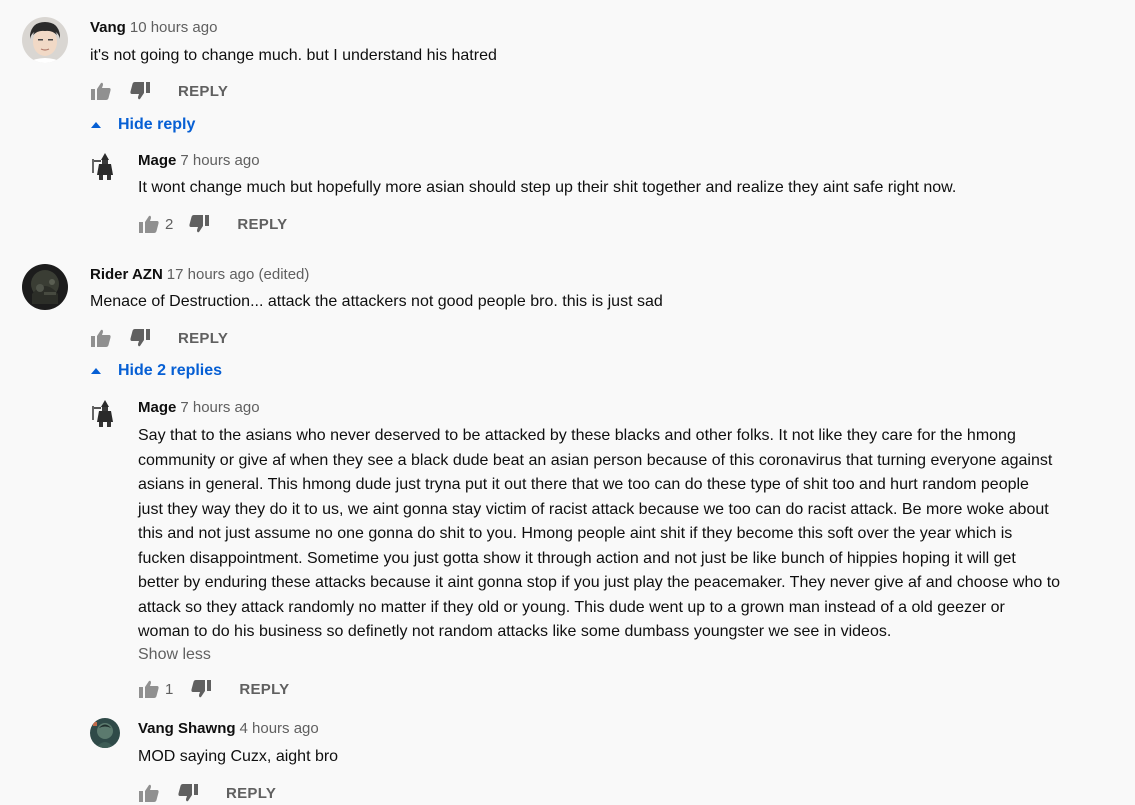 This screenshot has height=805, width=1135. Describe the element at coordinates (187, 728) in the screenshot. I see `author-name: Vang Shawng` at that location.